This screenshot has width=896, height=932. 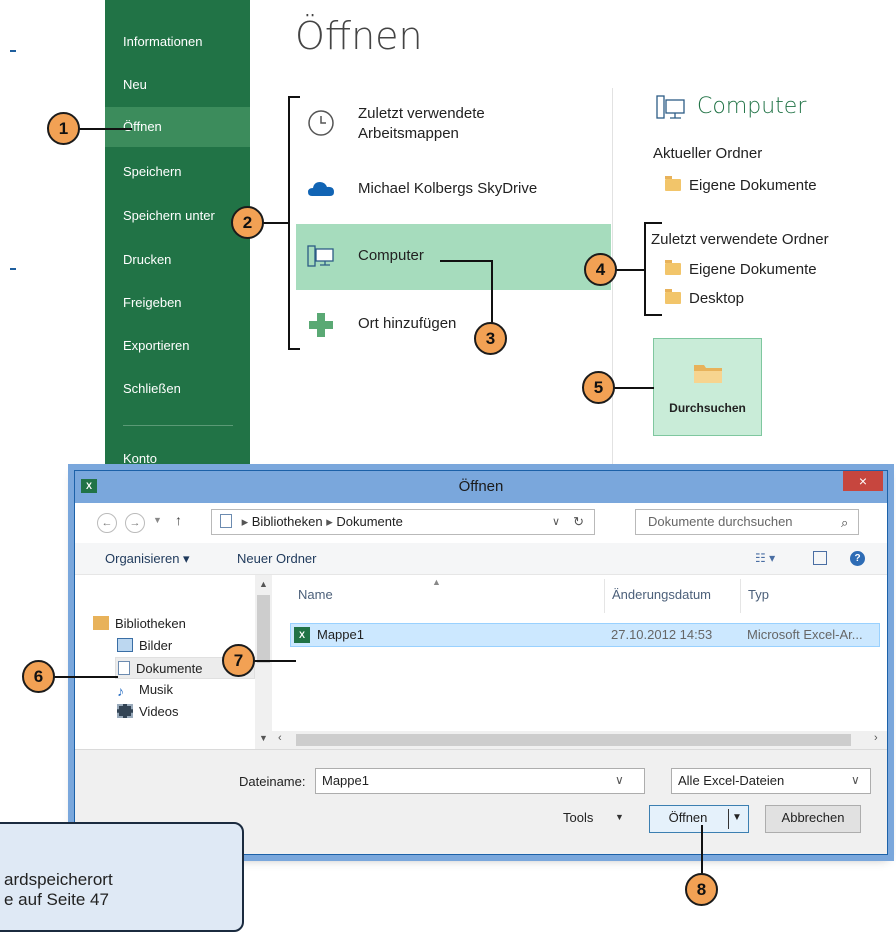 I want to click on up-button: ↑, so click(x=178, y=520).